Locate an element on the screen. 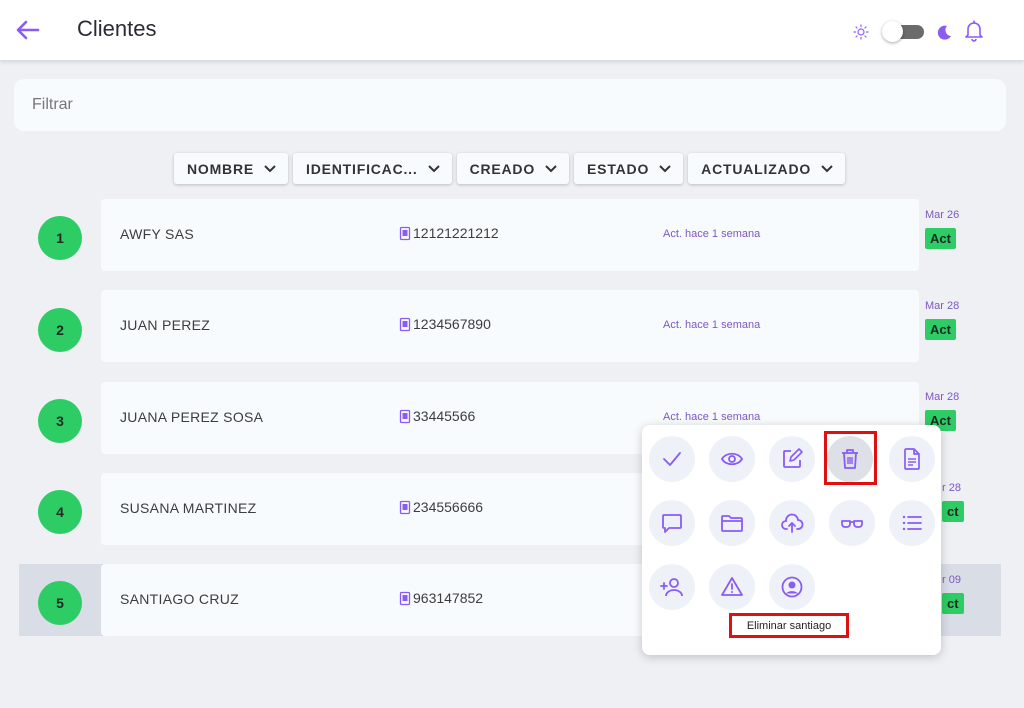  edit-icon is located at coordinates (793, 458).